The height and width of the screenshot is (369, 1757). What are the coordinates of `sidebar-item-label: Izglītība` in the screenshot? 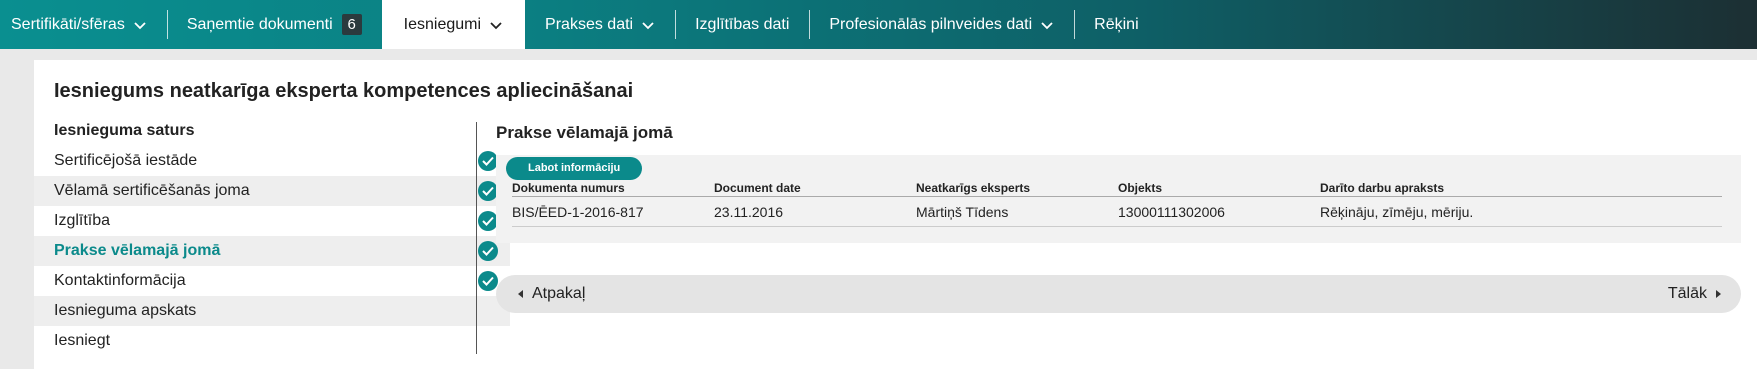 It's located at (82, 220).